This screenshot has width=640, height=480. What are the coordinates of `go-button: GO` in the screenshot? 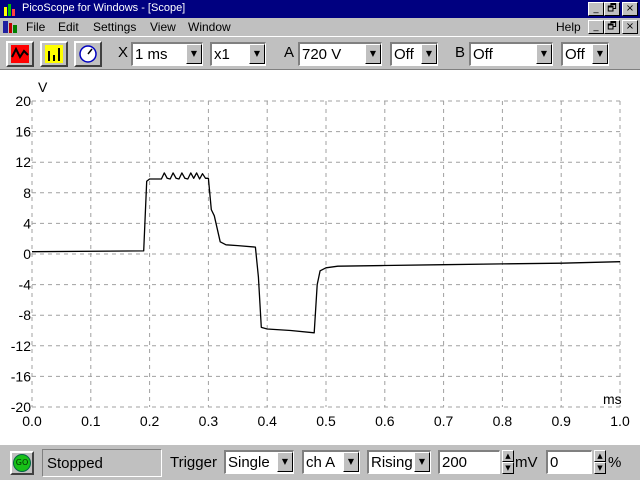 It's located at (22, 463).